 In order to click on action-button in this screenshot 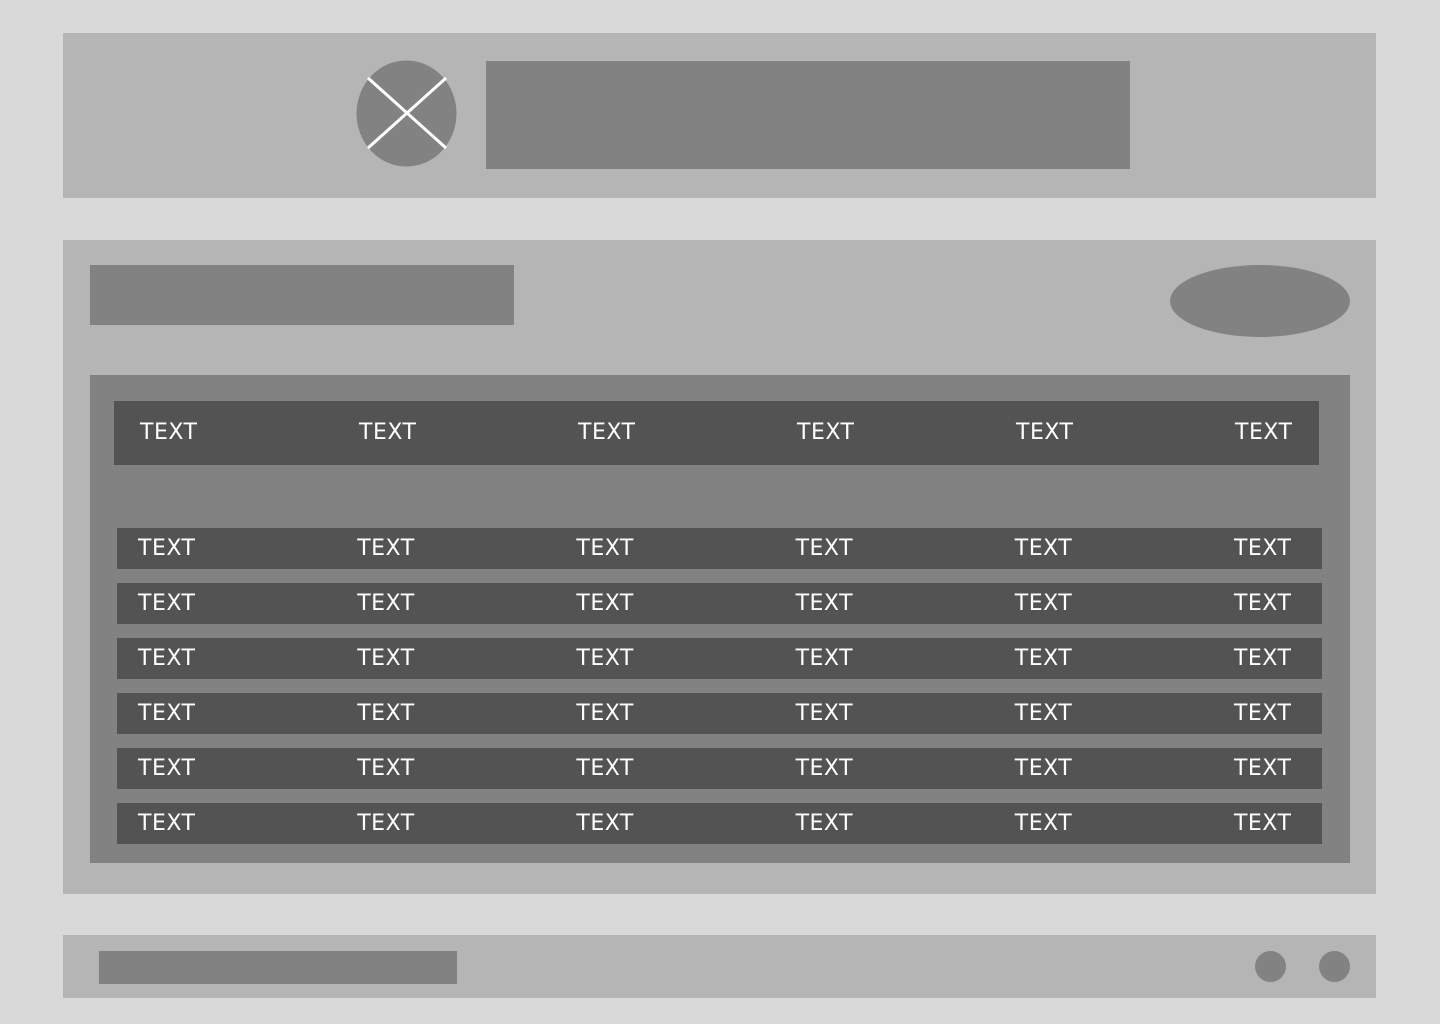, I will do `click(1260, 301)`.